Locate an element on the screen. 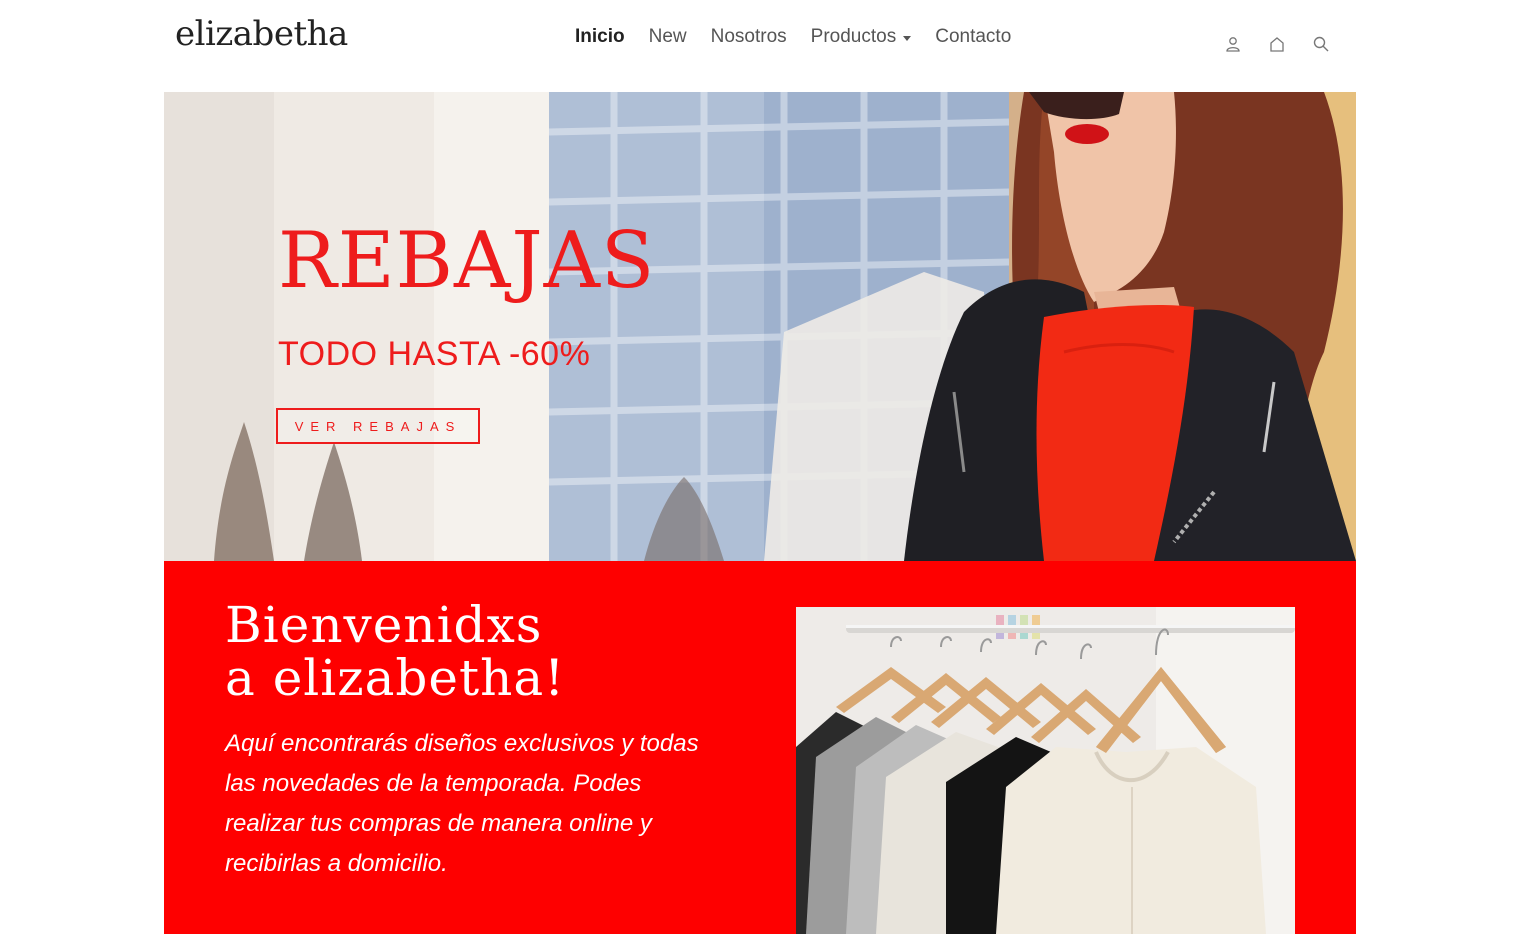  nav-item-nosotros: Nosotros is located at coordinates (749, 37).